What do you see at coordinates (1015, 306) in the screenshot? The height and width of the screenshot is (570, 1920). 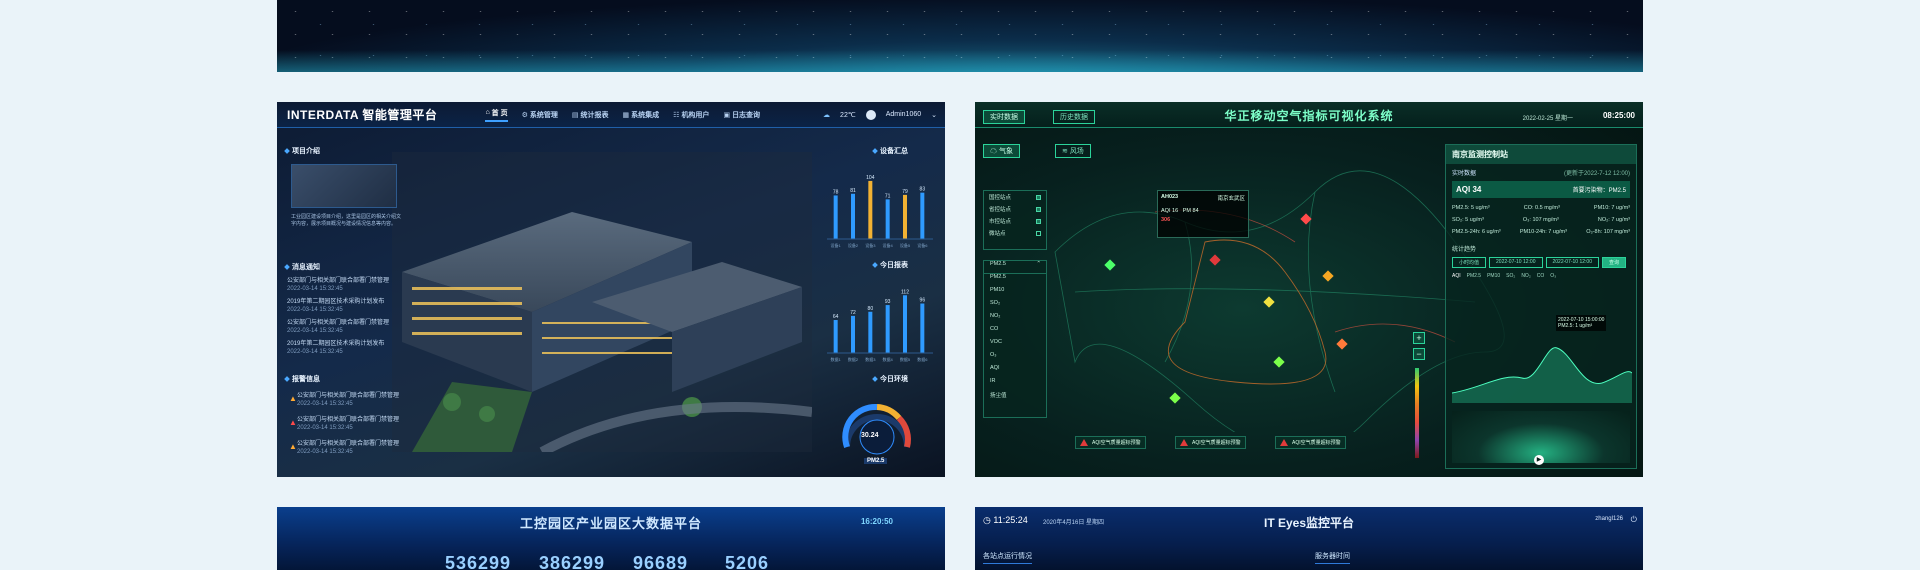 I see `pollutant-option: SO₂` at bounding box center [1015, 306].